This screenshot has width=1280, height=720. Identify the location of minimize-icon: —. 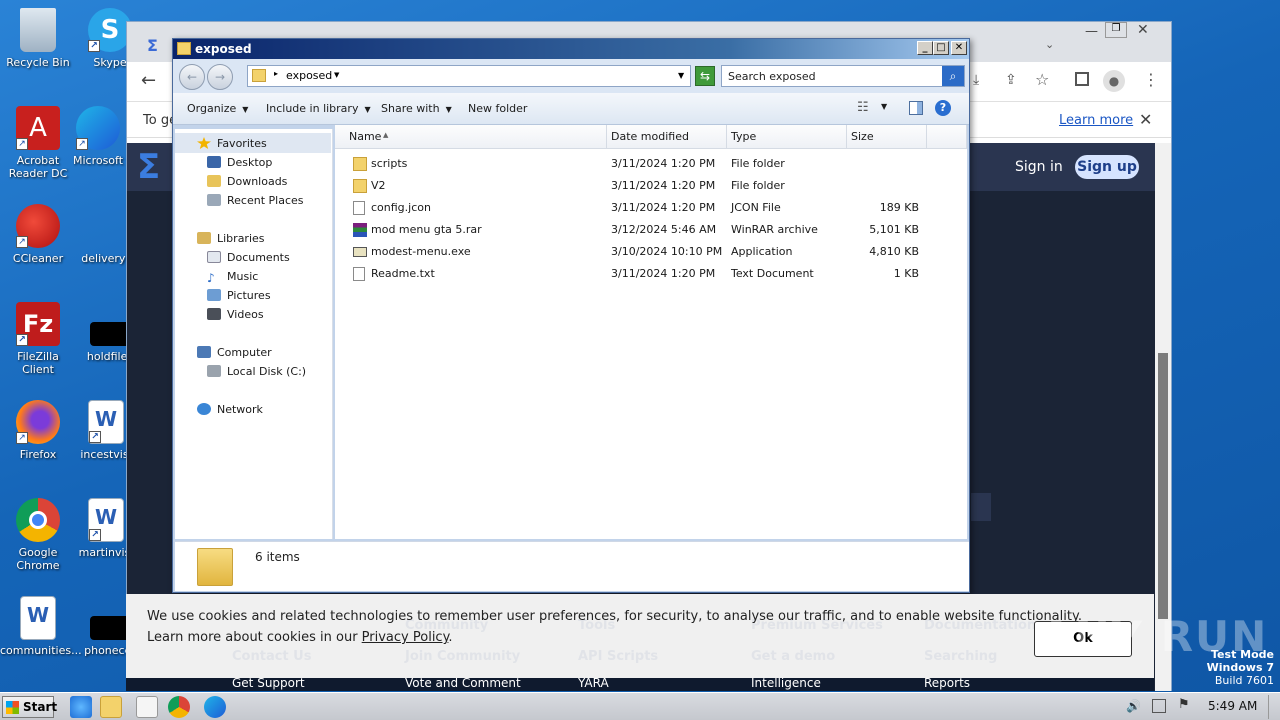
(1091, 31).